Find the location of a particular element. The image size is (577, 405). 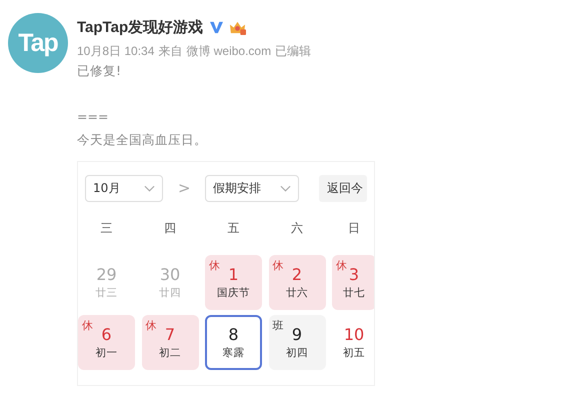

day-cell: 休 7 初二 is located at coordinates (170, 342).